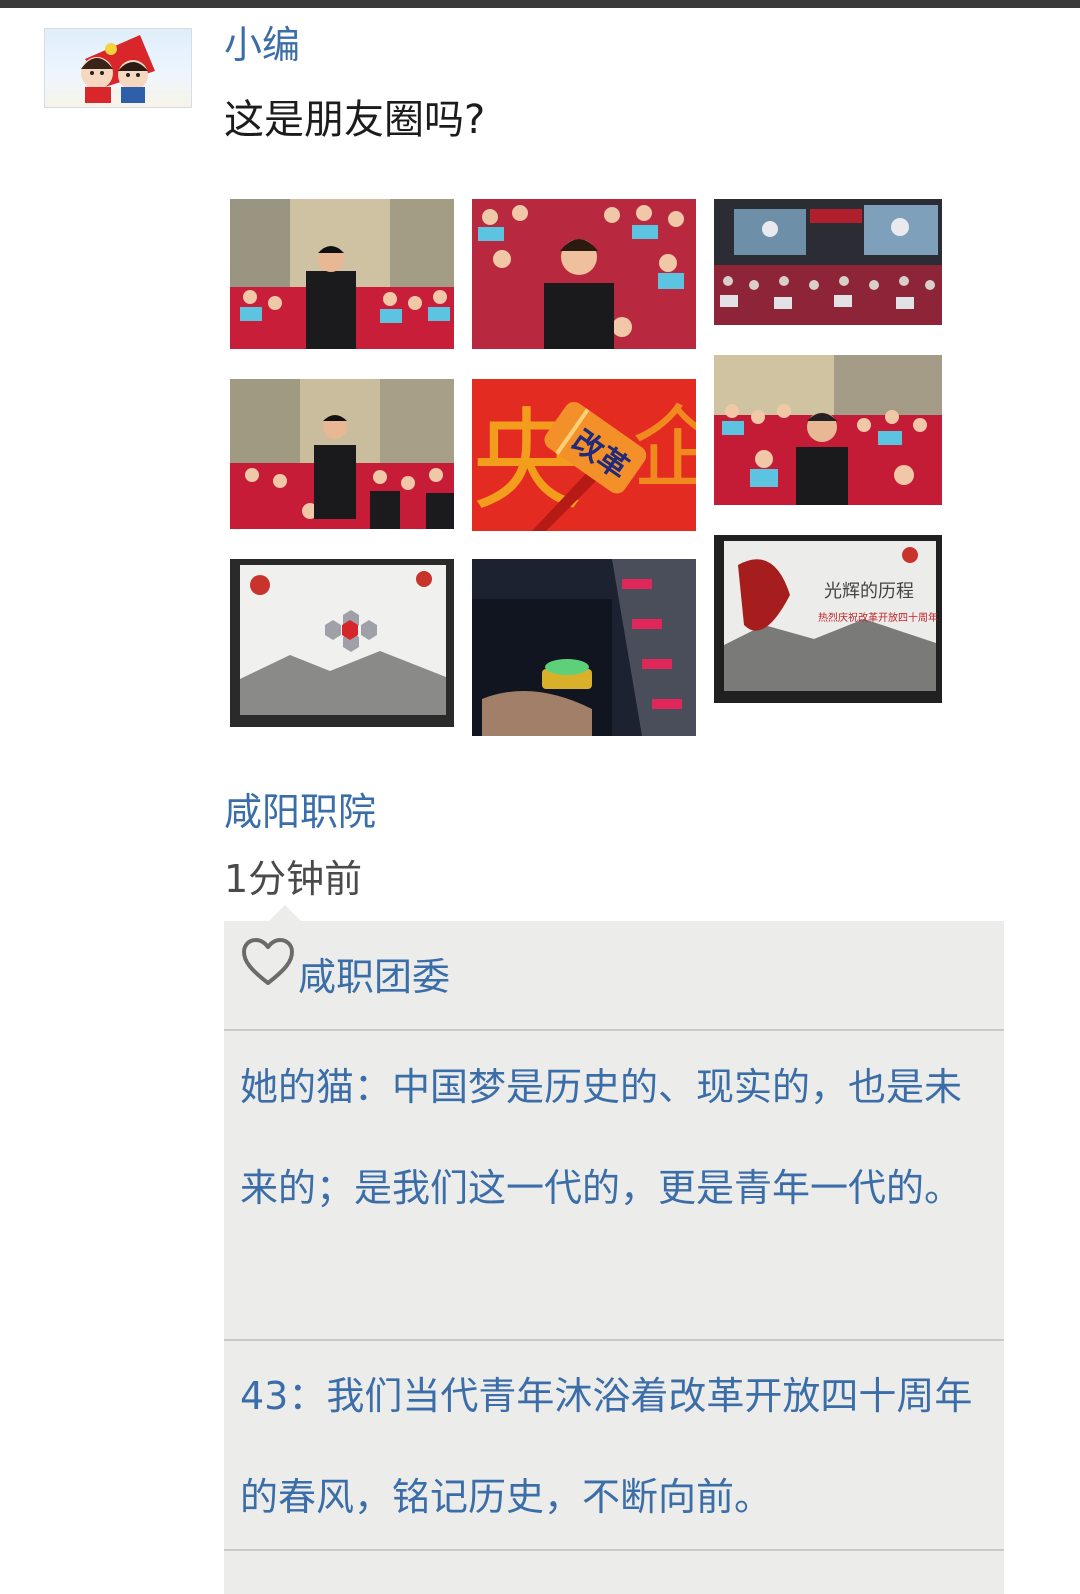 This screenshot has height=1594, width=1080. I want to click on author-name: 小编, so click(262, 45).